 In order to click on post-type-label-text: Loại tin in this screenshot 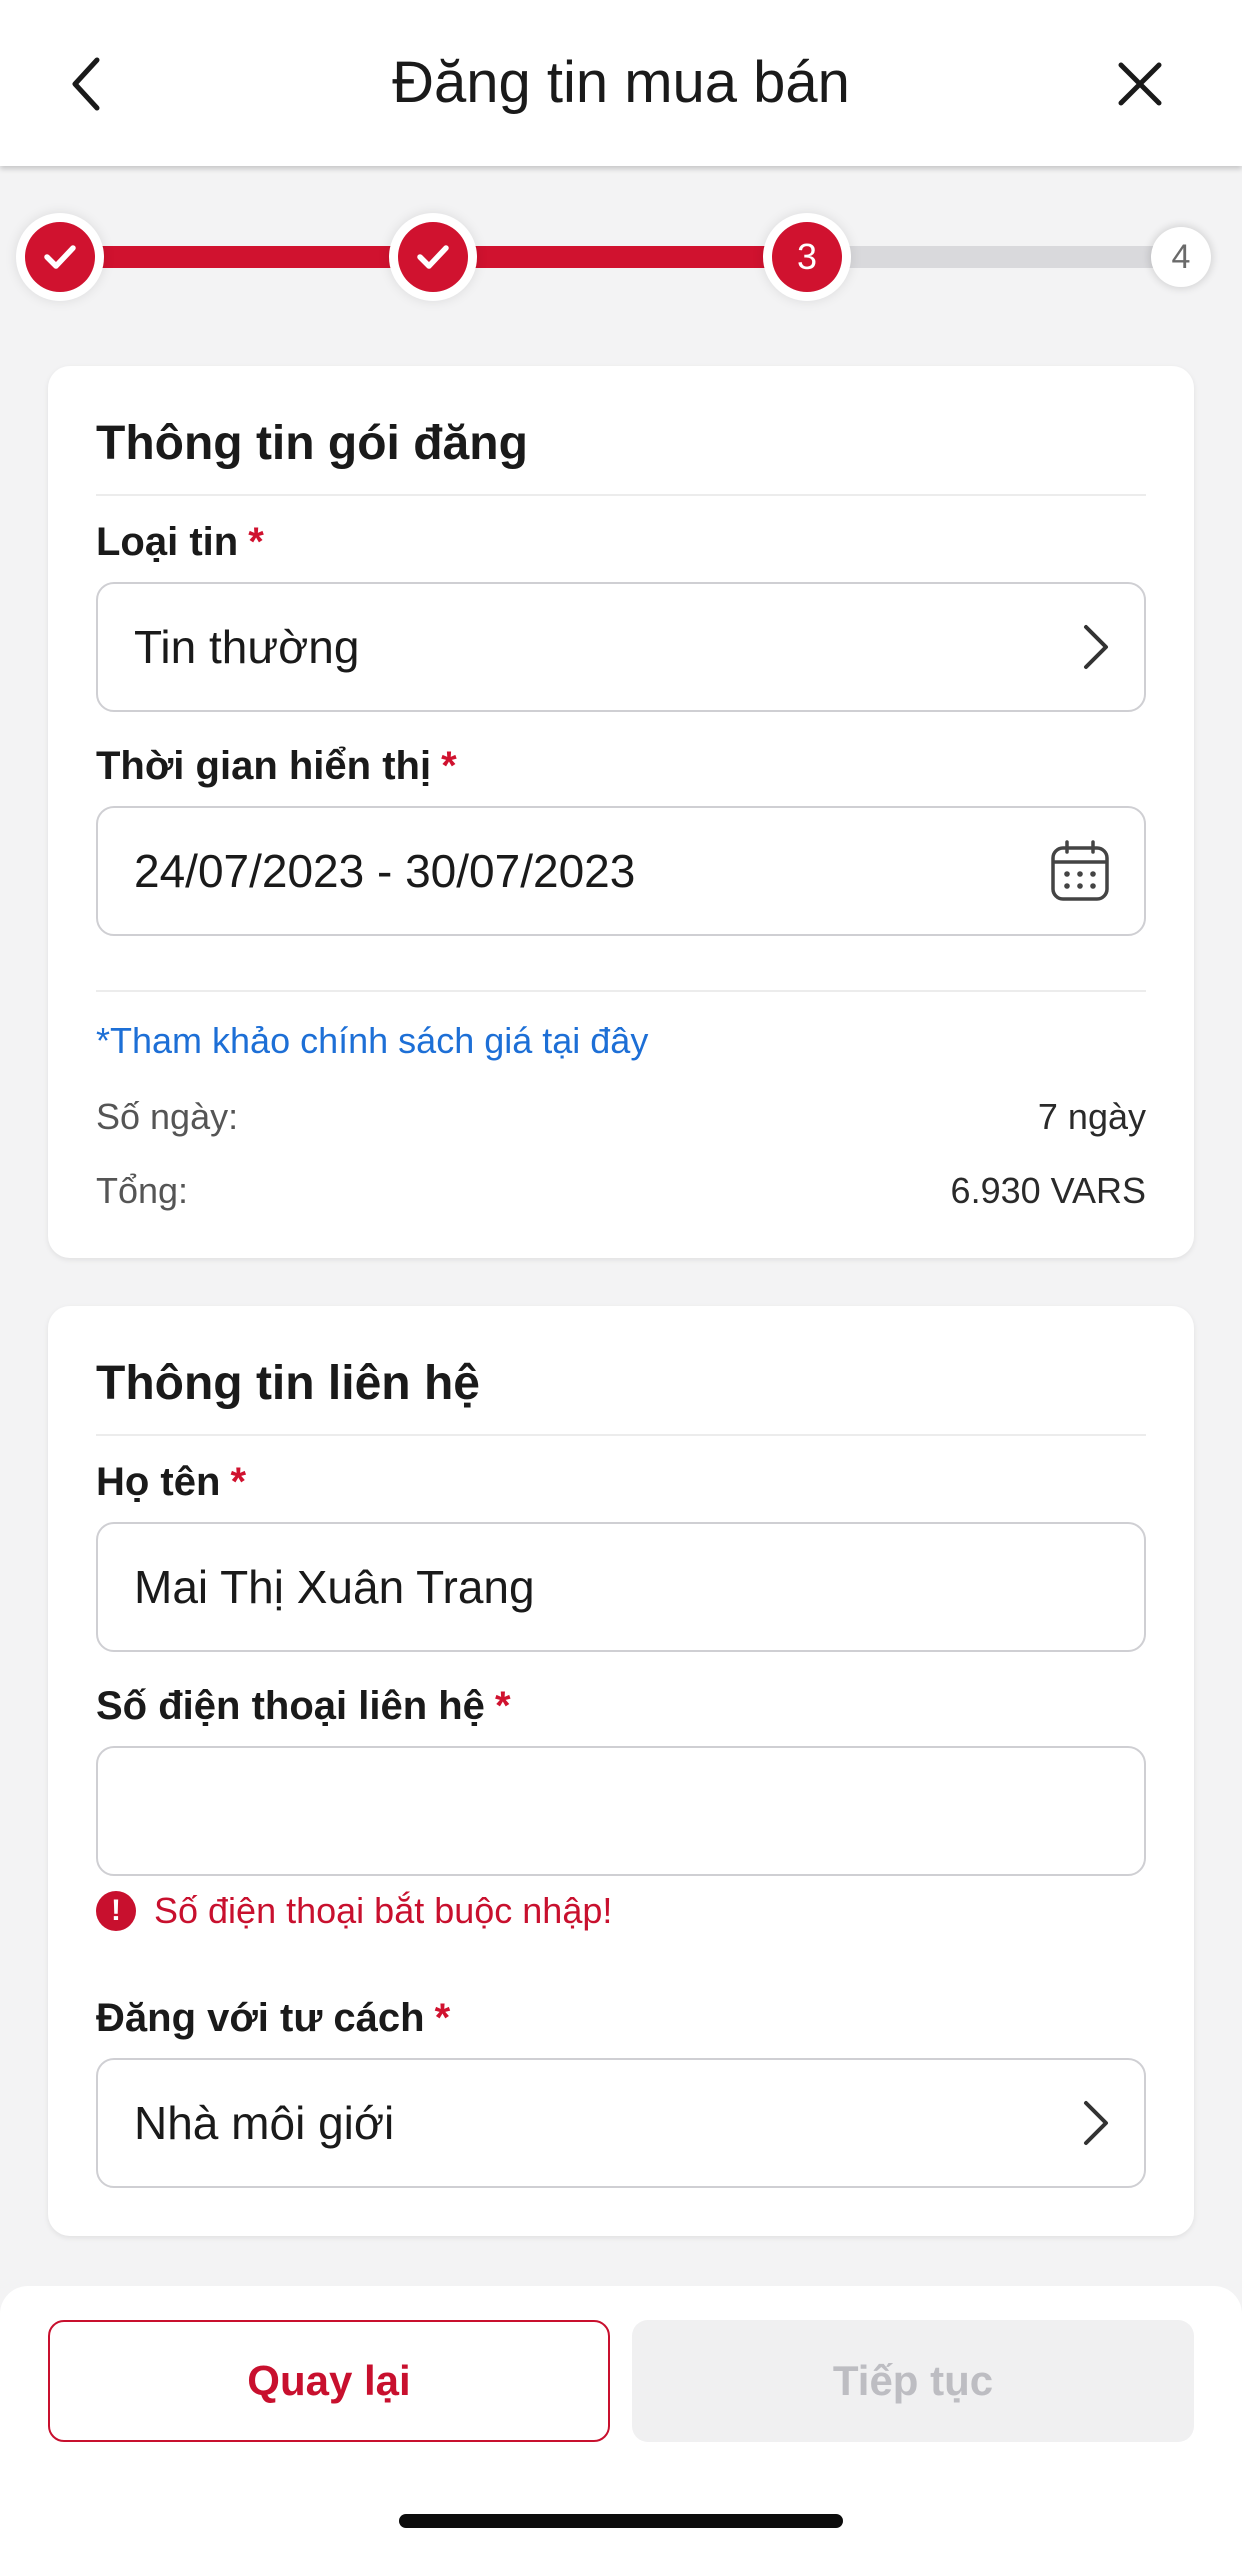, I will do `click(167, 542)`.